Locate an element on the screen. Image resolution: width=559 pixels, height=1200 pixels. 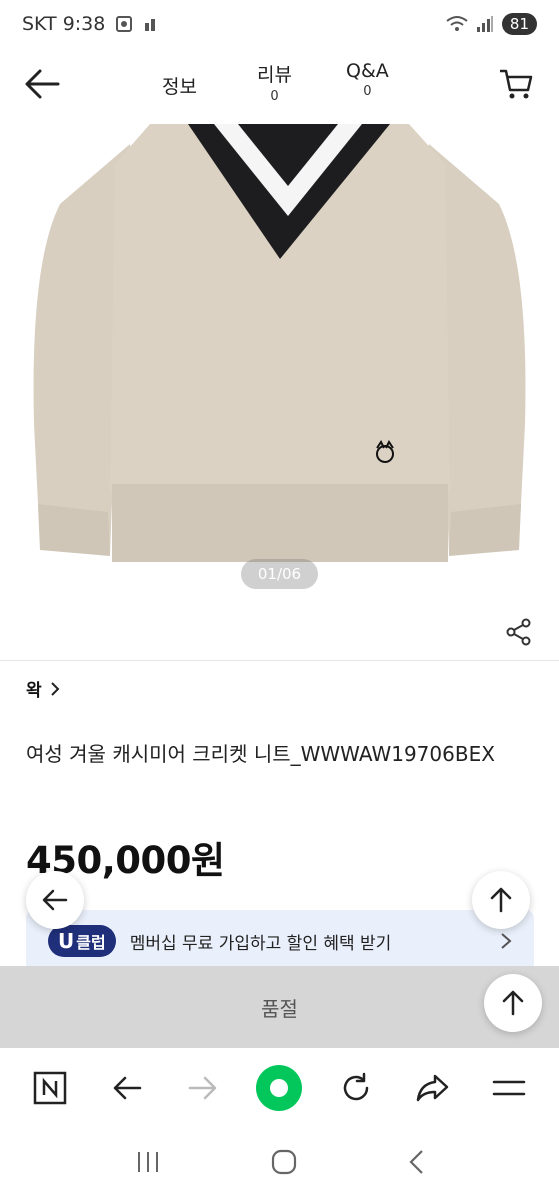
share-button is located at coordinates (519, 632).